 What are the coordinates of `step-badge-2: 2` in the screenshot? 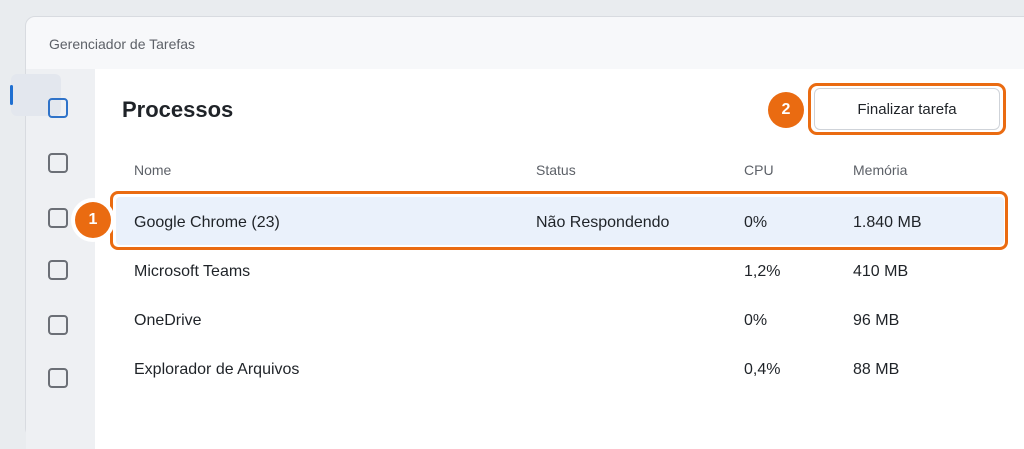 It's located at (786, 110).